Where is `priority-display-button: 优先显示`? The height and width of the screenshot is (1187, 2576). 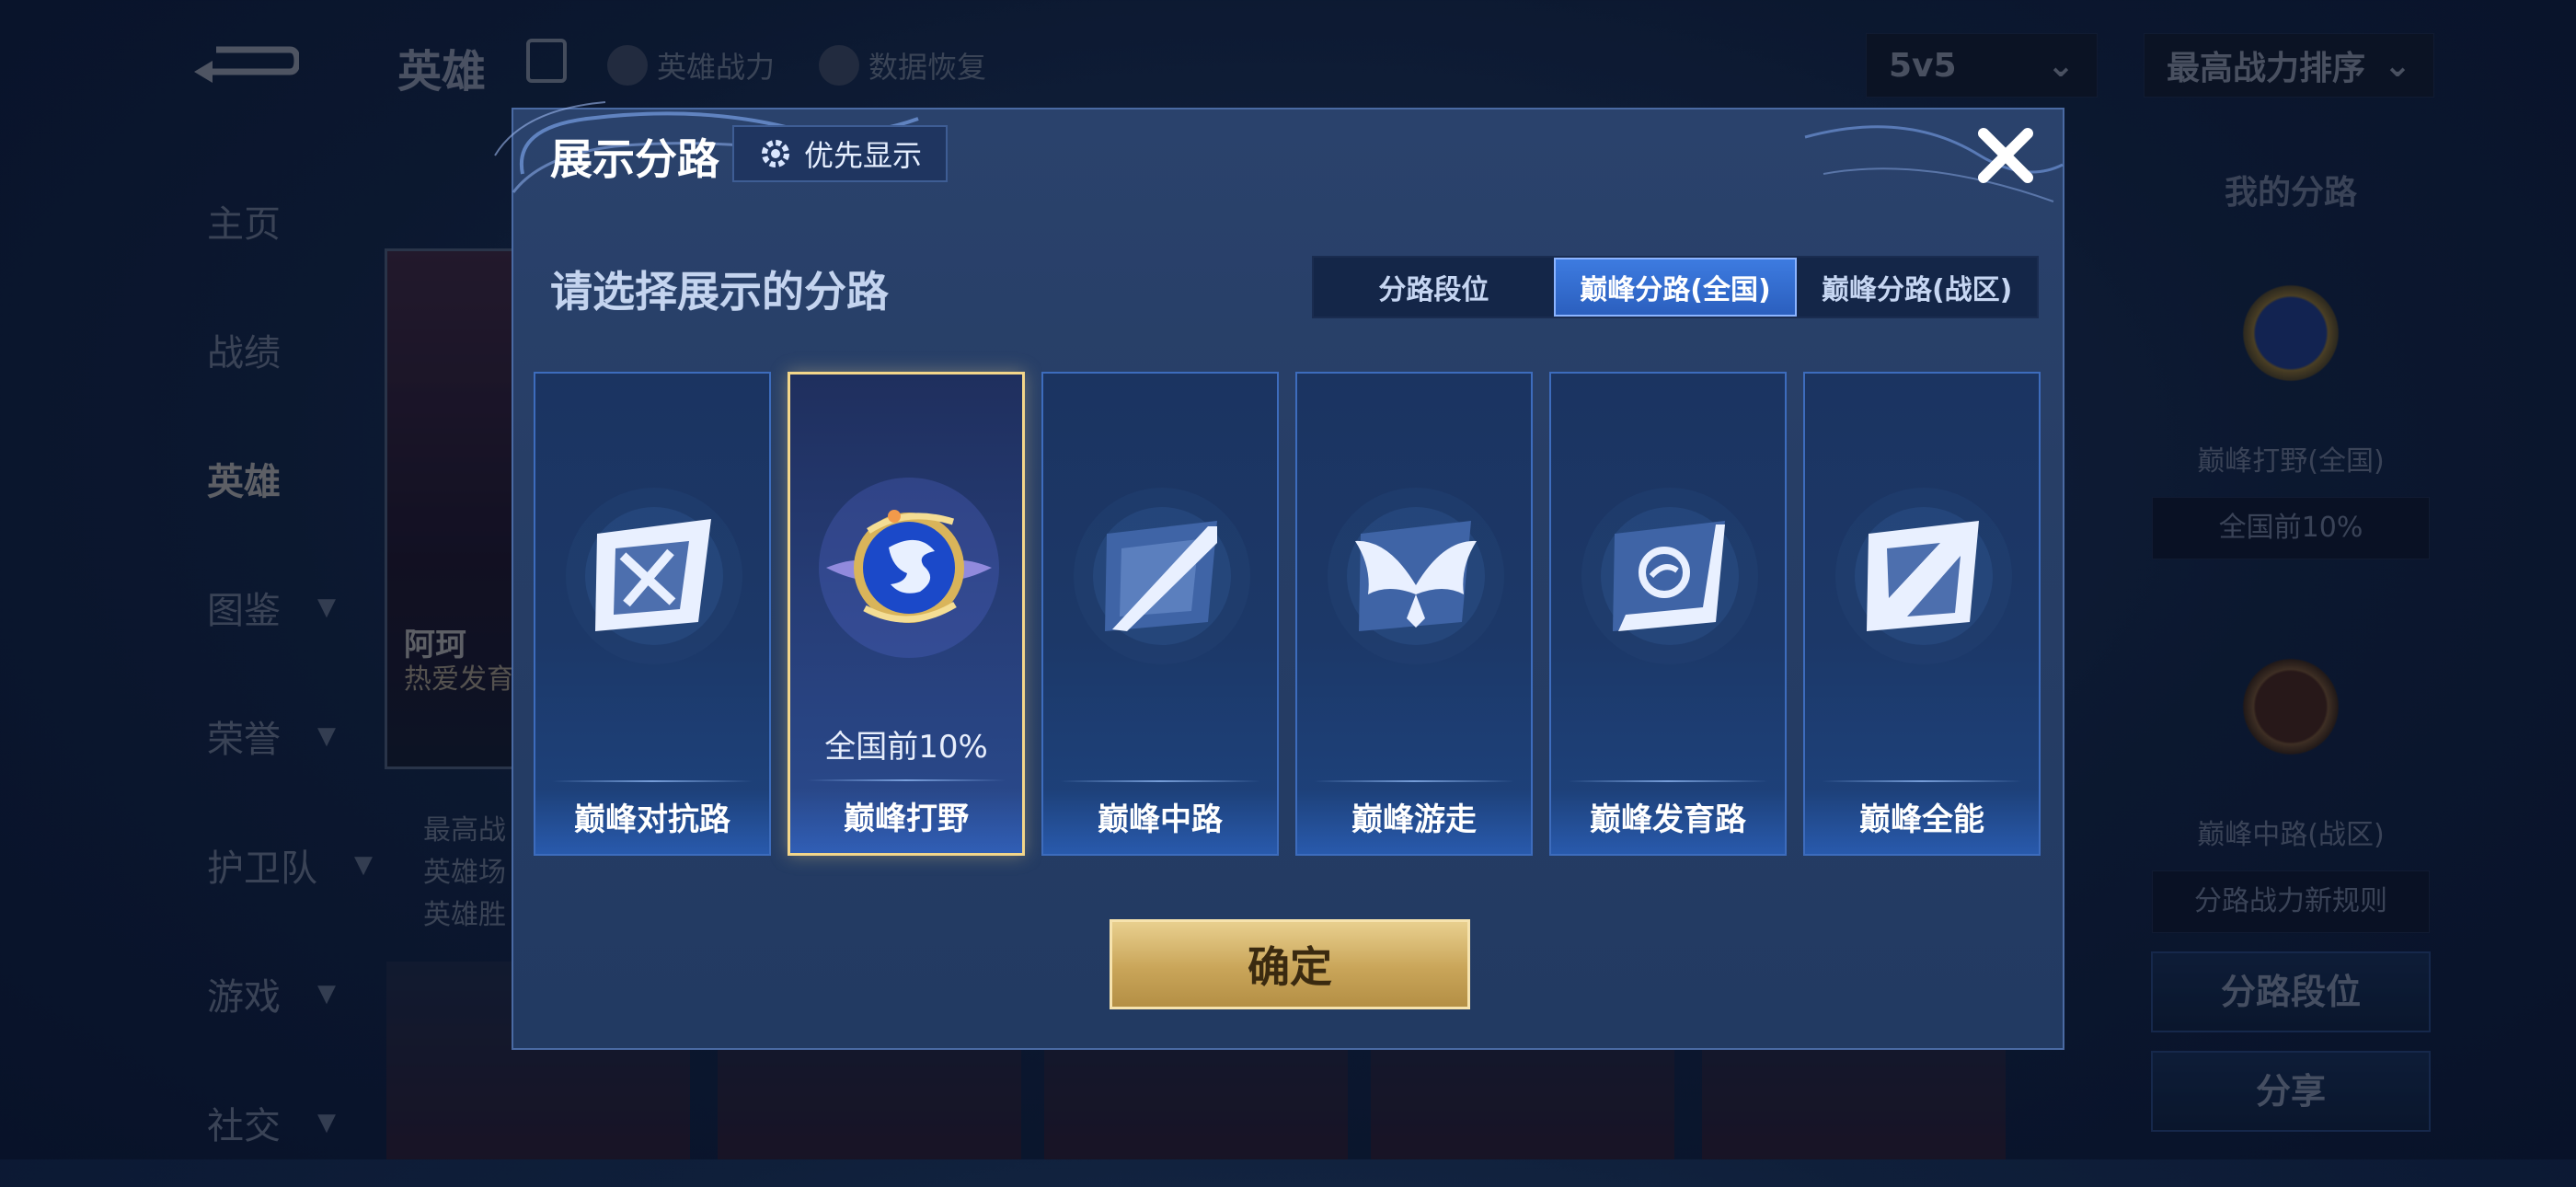 priority-display-button: 优先显示 is located at coordinates (840, 153).